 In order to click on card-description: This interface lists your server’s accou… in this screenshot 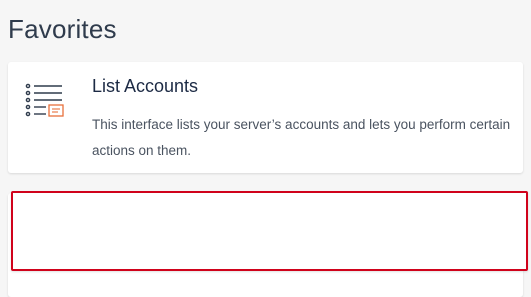, I will do `click(301, 137)`.